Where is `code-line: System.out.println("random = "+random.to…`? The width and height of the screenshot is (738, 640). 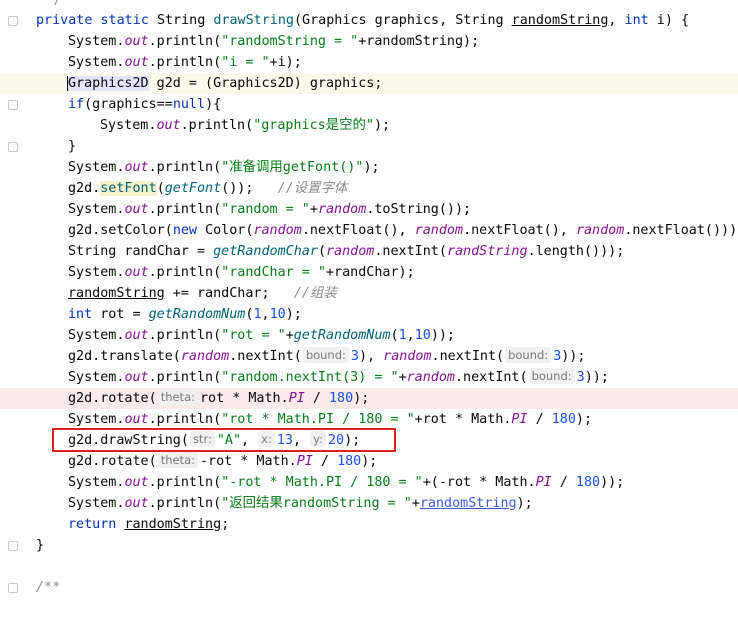 code-line: System.out.println("random = "+random.to… is located at coordinates (369, 209).